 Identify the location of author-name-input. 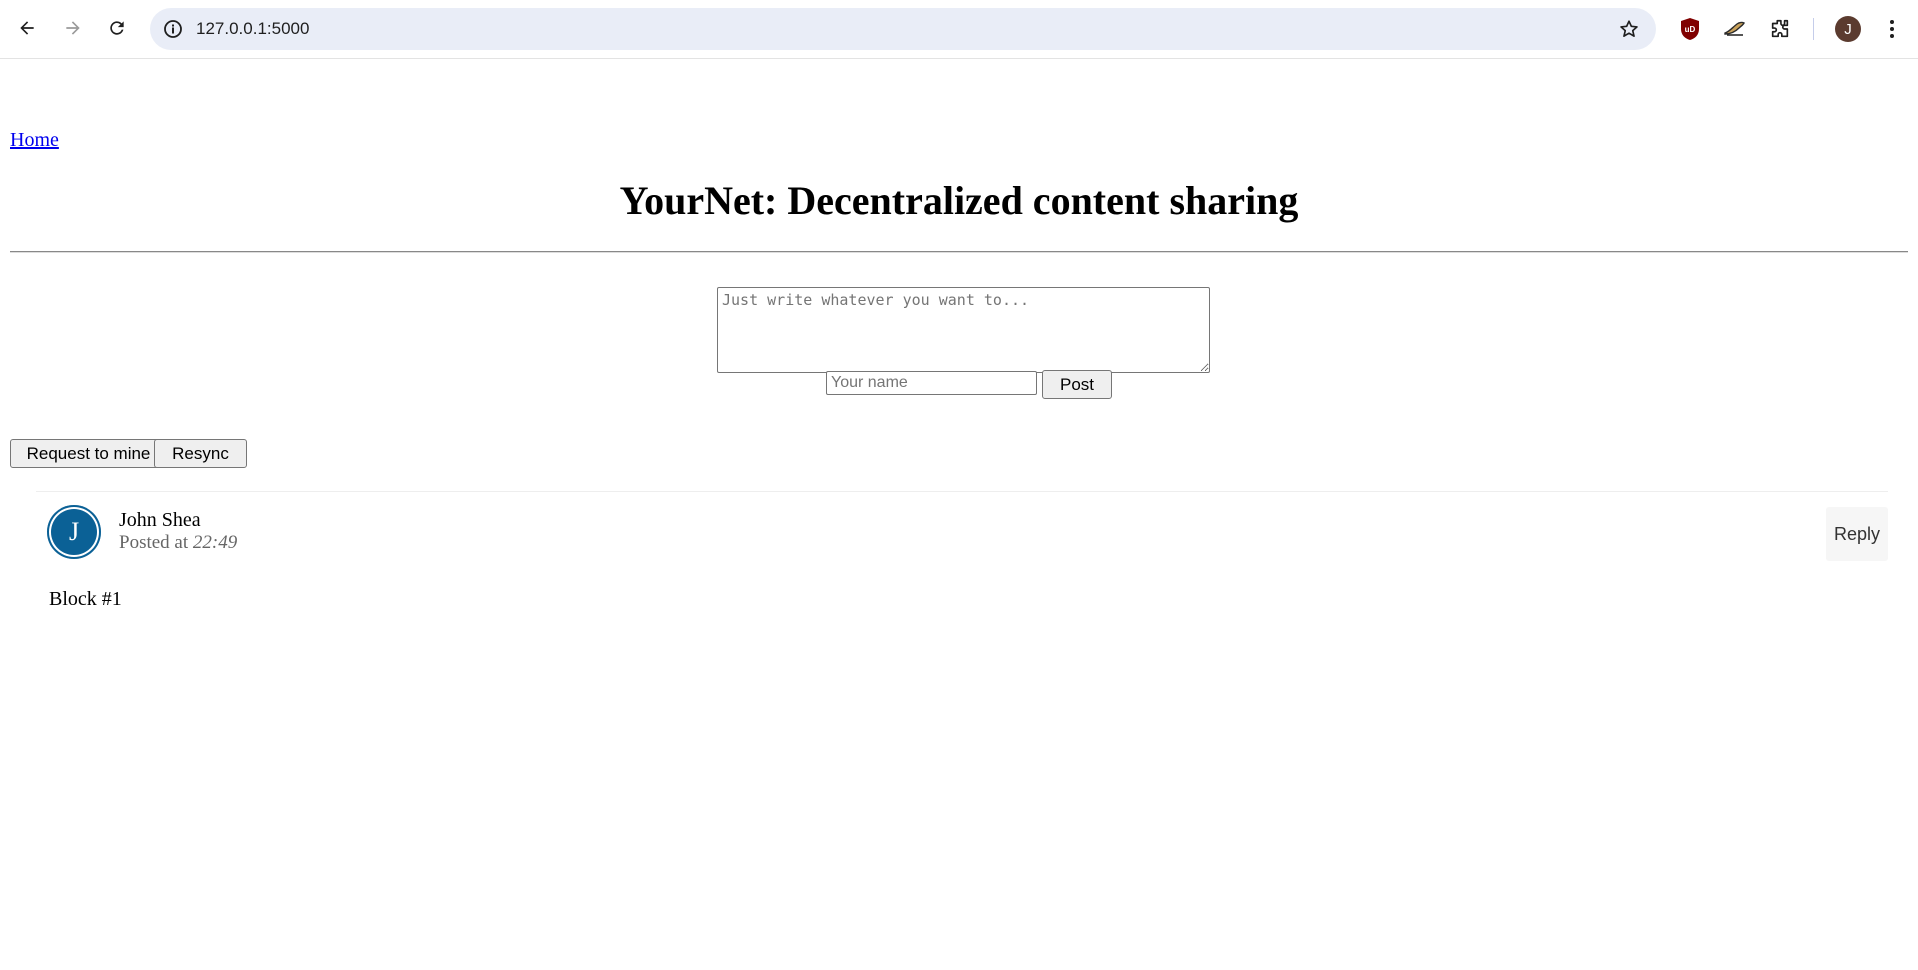
(931, 383).